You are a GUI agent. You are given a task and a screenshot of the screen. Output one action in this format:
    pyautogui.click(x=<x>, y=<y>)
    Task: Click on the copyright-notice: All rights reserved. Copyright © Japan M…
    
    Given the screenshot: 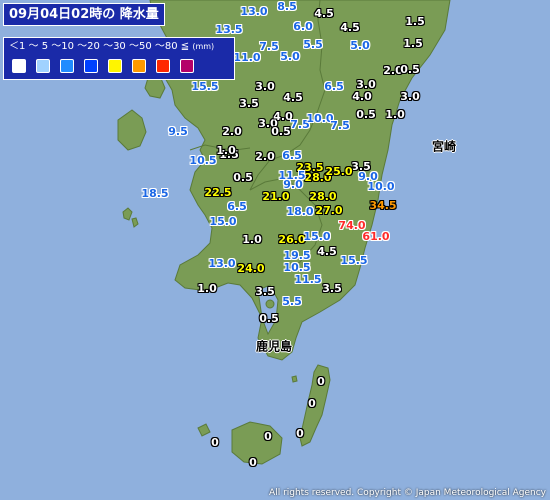 What is the action you would take?
    pyautogui.click(x=407, y=493)
    